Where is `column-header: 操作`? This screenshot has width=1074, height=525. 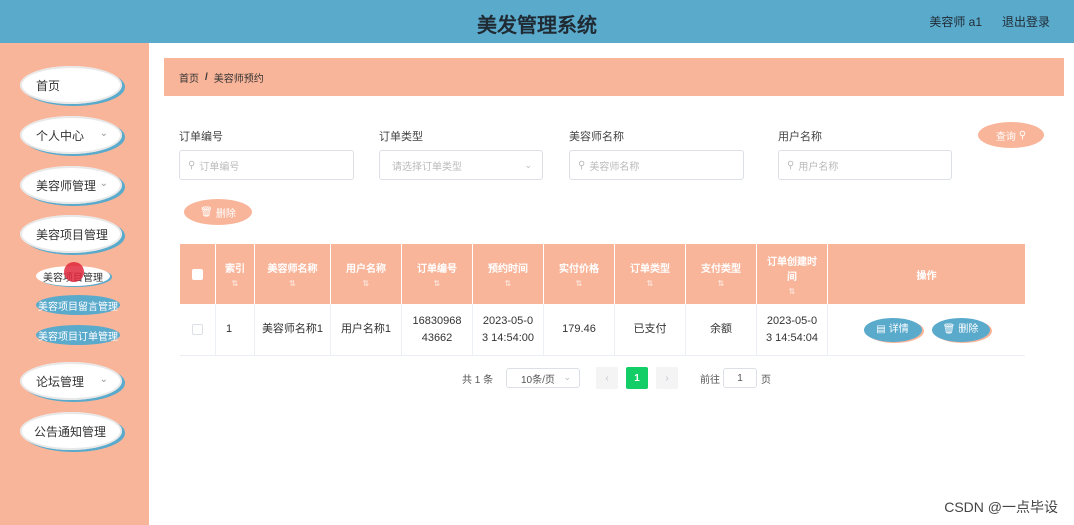 column-header: 操作 is located at coordinates (926, 276).